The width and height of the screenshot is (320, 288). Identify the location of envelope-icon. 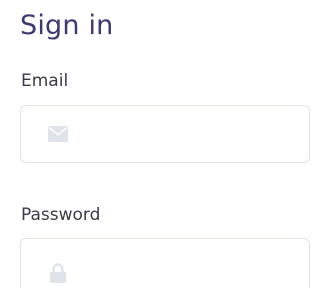
(58, 134).